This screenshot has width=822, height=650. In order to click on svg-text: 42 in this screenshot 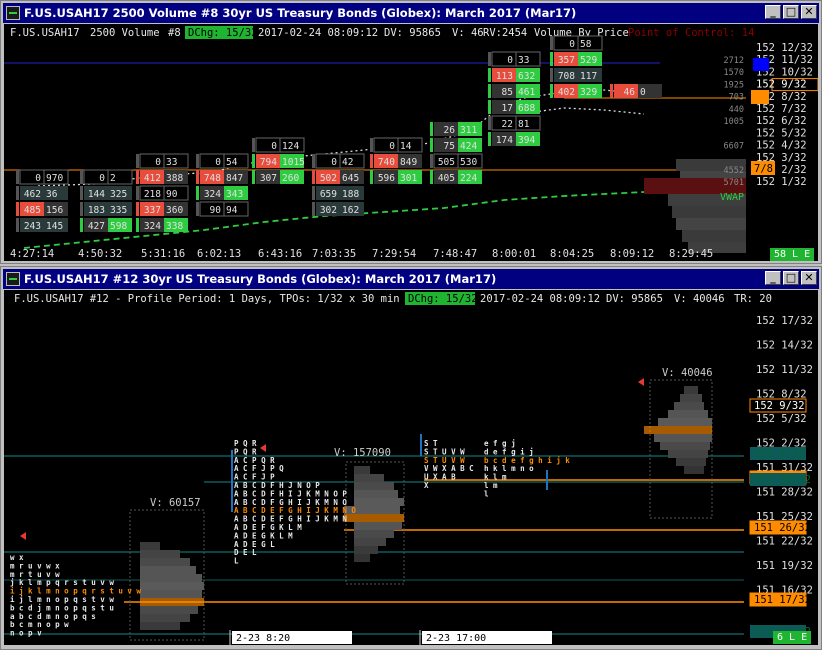, I will do `click(347, 162)`.